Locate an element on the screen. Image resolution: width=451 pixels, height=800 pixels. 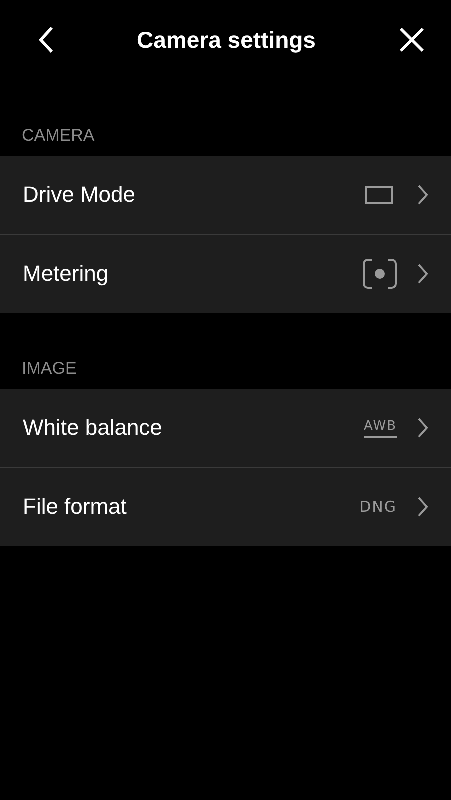
section-label: CAMERA is located at coordinates (58, 136).